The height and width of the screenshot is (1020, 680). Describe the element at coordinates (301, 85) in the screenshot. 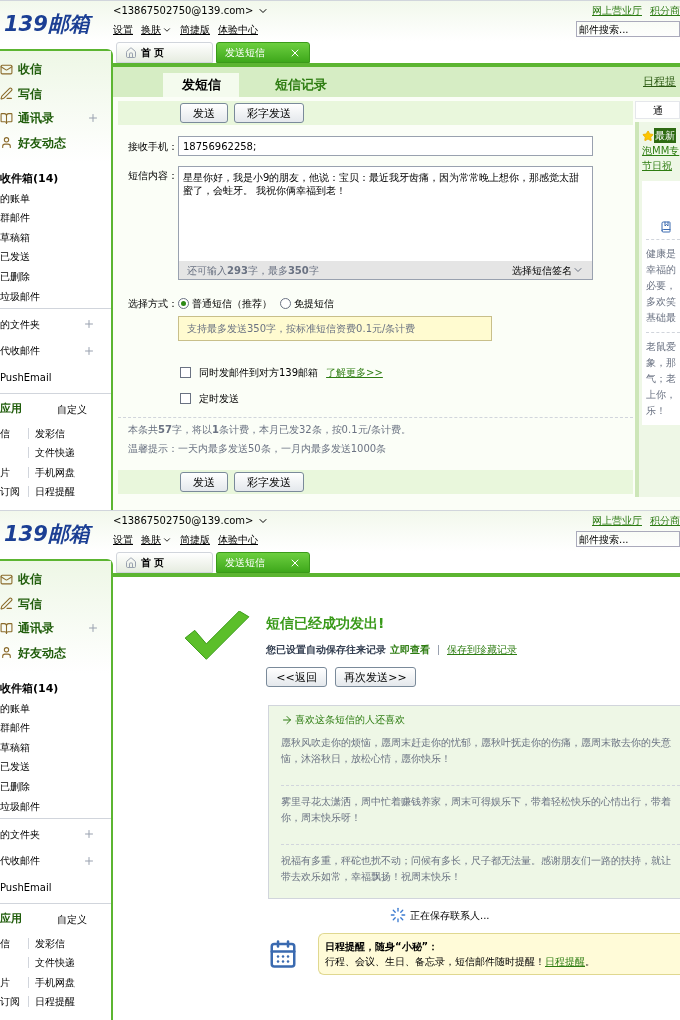

I see `subtab: 短信记录` at that location.